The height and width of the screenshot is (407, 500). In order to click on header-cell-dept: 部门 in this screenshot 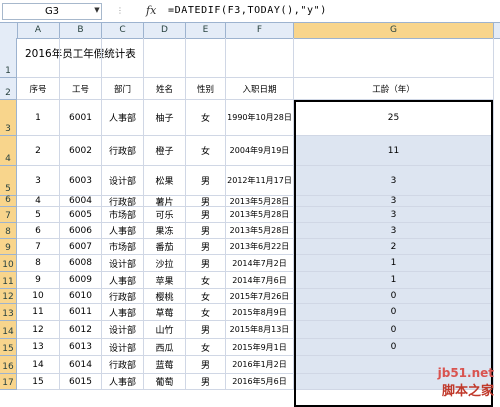, I will do `click(123, 89)`.